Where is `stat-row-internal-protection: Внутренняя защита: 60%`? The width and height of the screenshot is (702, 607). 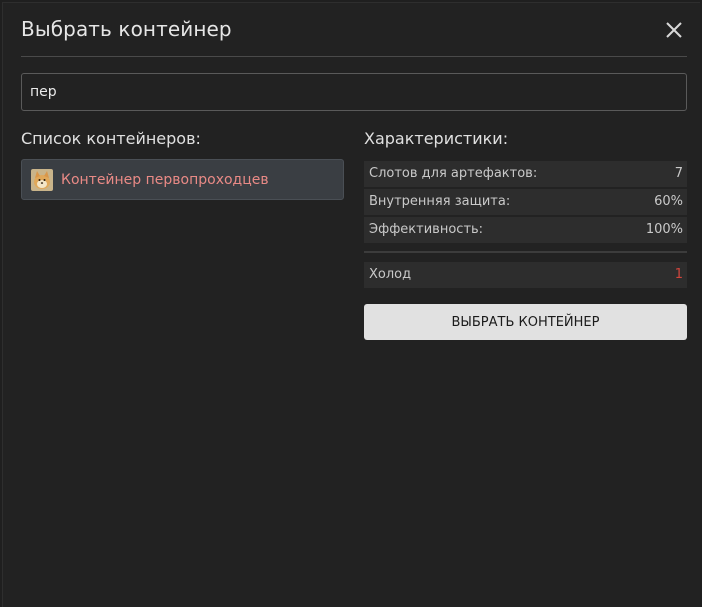
stat-row-internal-protection: Внутренняя защита: 60% is located at coordinates (525, 202).